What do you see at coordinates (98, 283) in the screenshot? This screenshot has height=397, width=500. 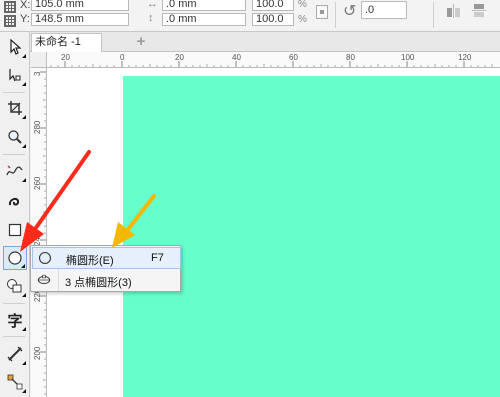 I see `flyout-item-label: 3 点椭圆形(3)` at bounding box center [98, 283].